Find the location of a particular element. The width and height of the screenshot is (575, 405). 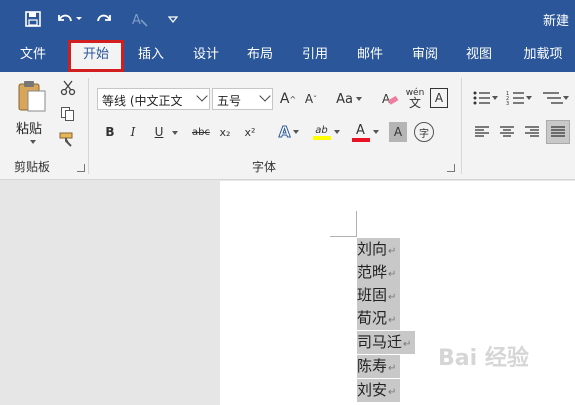

font-name-value: 等线 (中文正文 is located at coordinates (142, 101).